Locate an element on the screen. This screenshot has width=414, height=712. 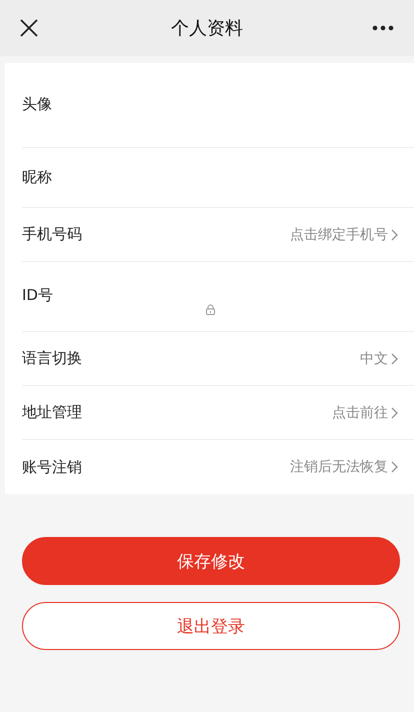
more-icon is located at coordinates (383, 28).